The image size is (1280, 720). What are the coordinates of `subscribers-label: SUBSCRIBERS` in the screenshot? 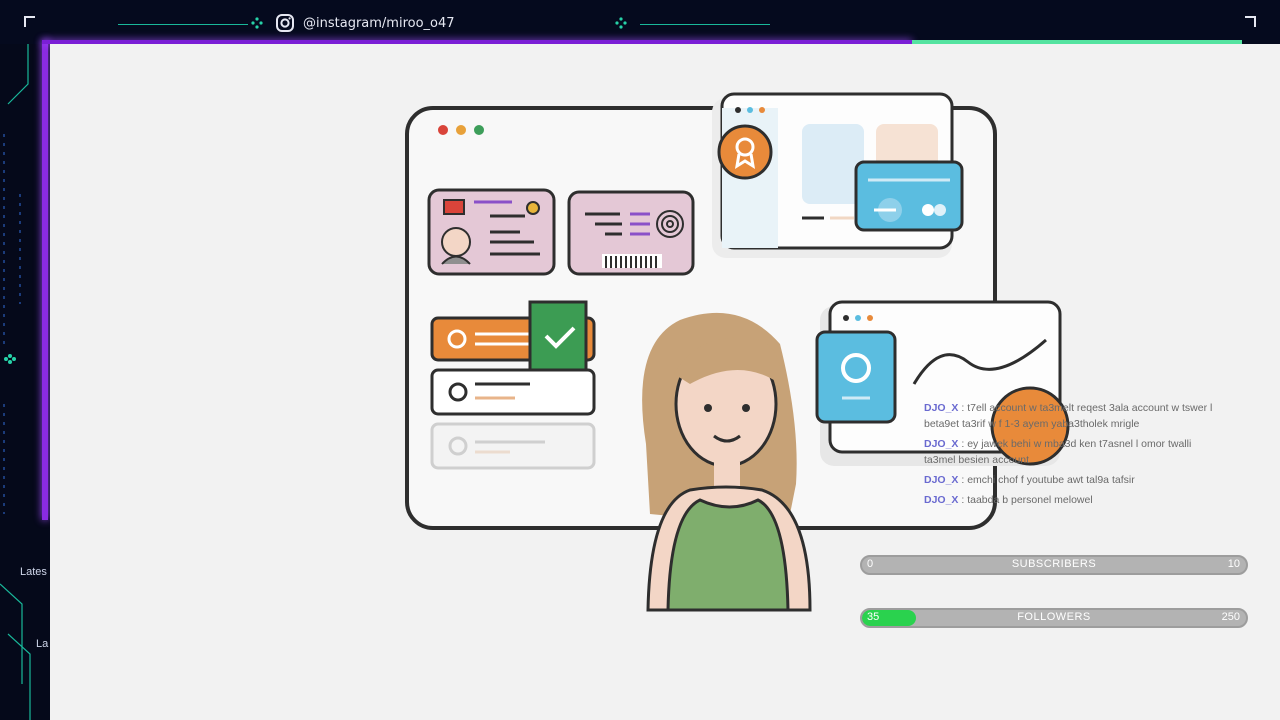 It's located at (1054, 564).